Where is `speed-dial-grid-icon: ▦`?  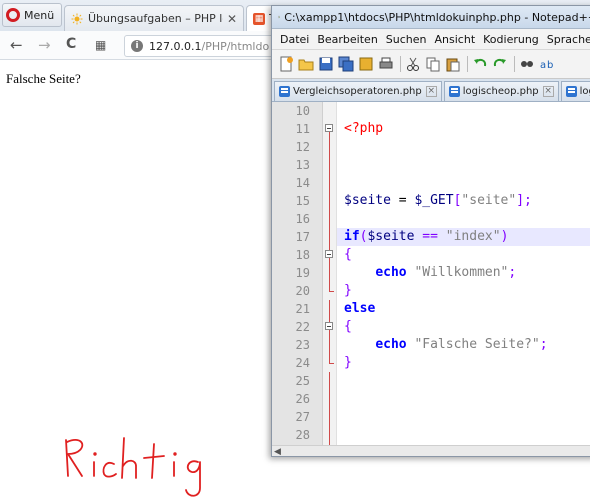 speed-dial-grid-icon: ▦ is located at coordinates (100, 45).